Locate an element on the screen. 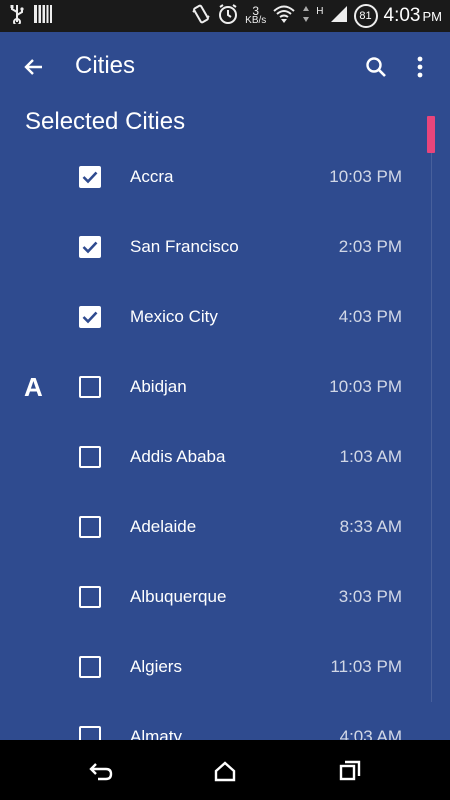  city-name: Algiers is located at coordinates (156, 666).